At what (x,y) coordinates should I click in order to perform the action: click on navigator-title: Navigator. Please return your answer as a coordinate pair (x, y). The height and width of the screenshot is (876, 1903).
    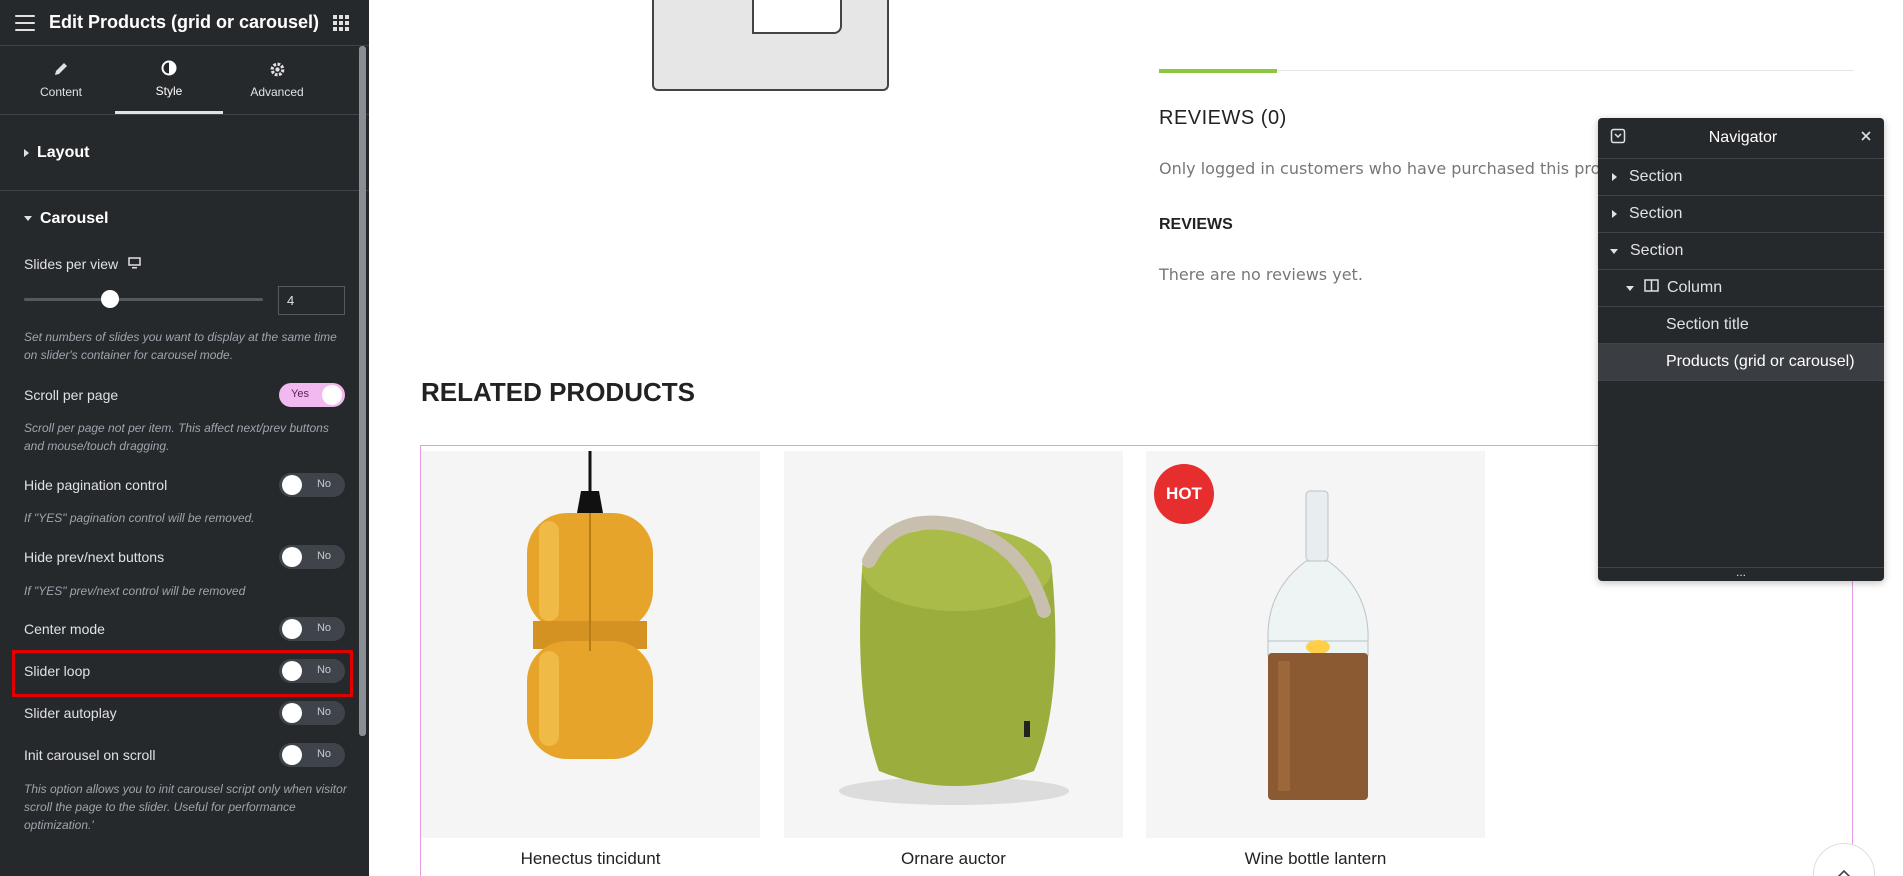
    Looking at the image, I should click on (1743, 137).